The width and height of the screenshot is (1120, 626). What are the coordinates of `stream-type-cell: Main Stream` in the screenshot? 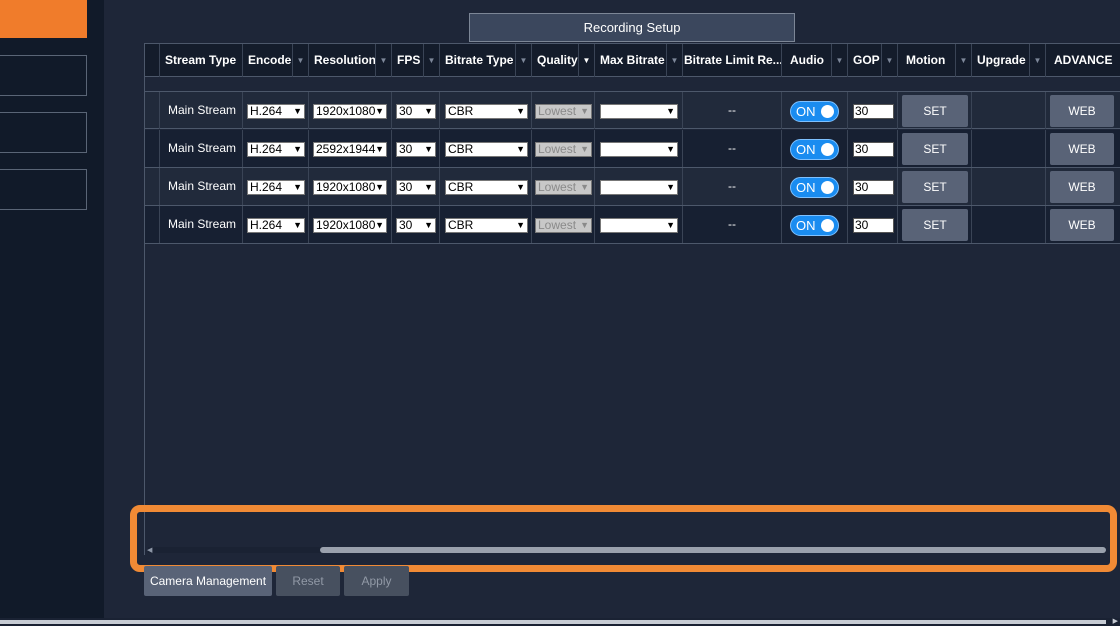 It's located at (200, 224).